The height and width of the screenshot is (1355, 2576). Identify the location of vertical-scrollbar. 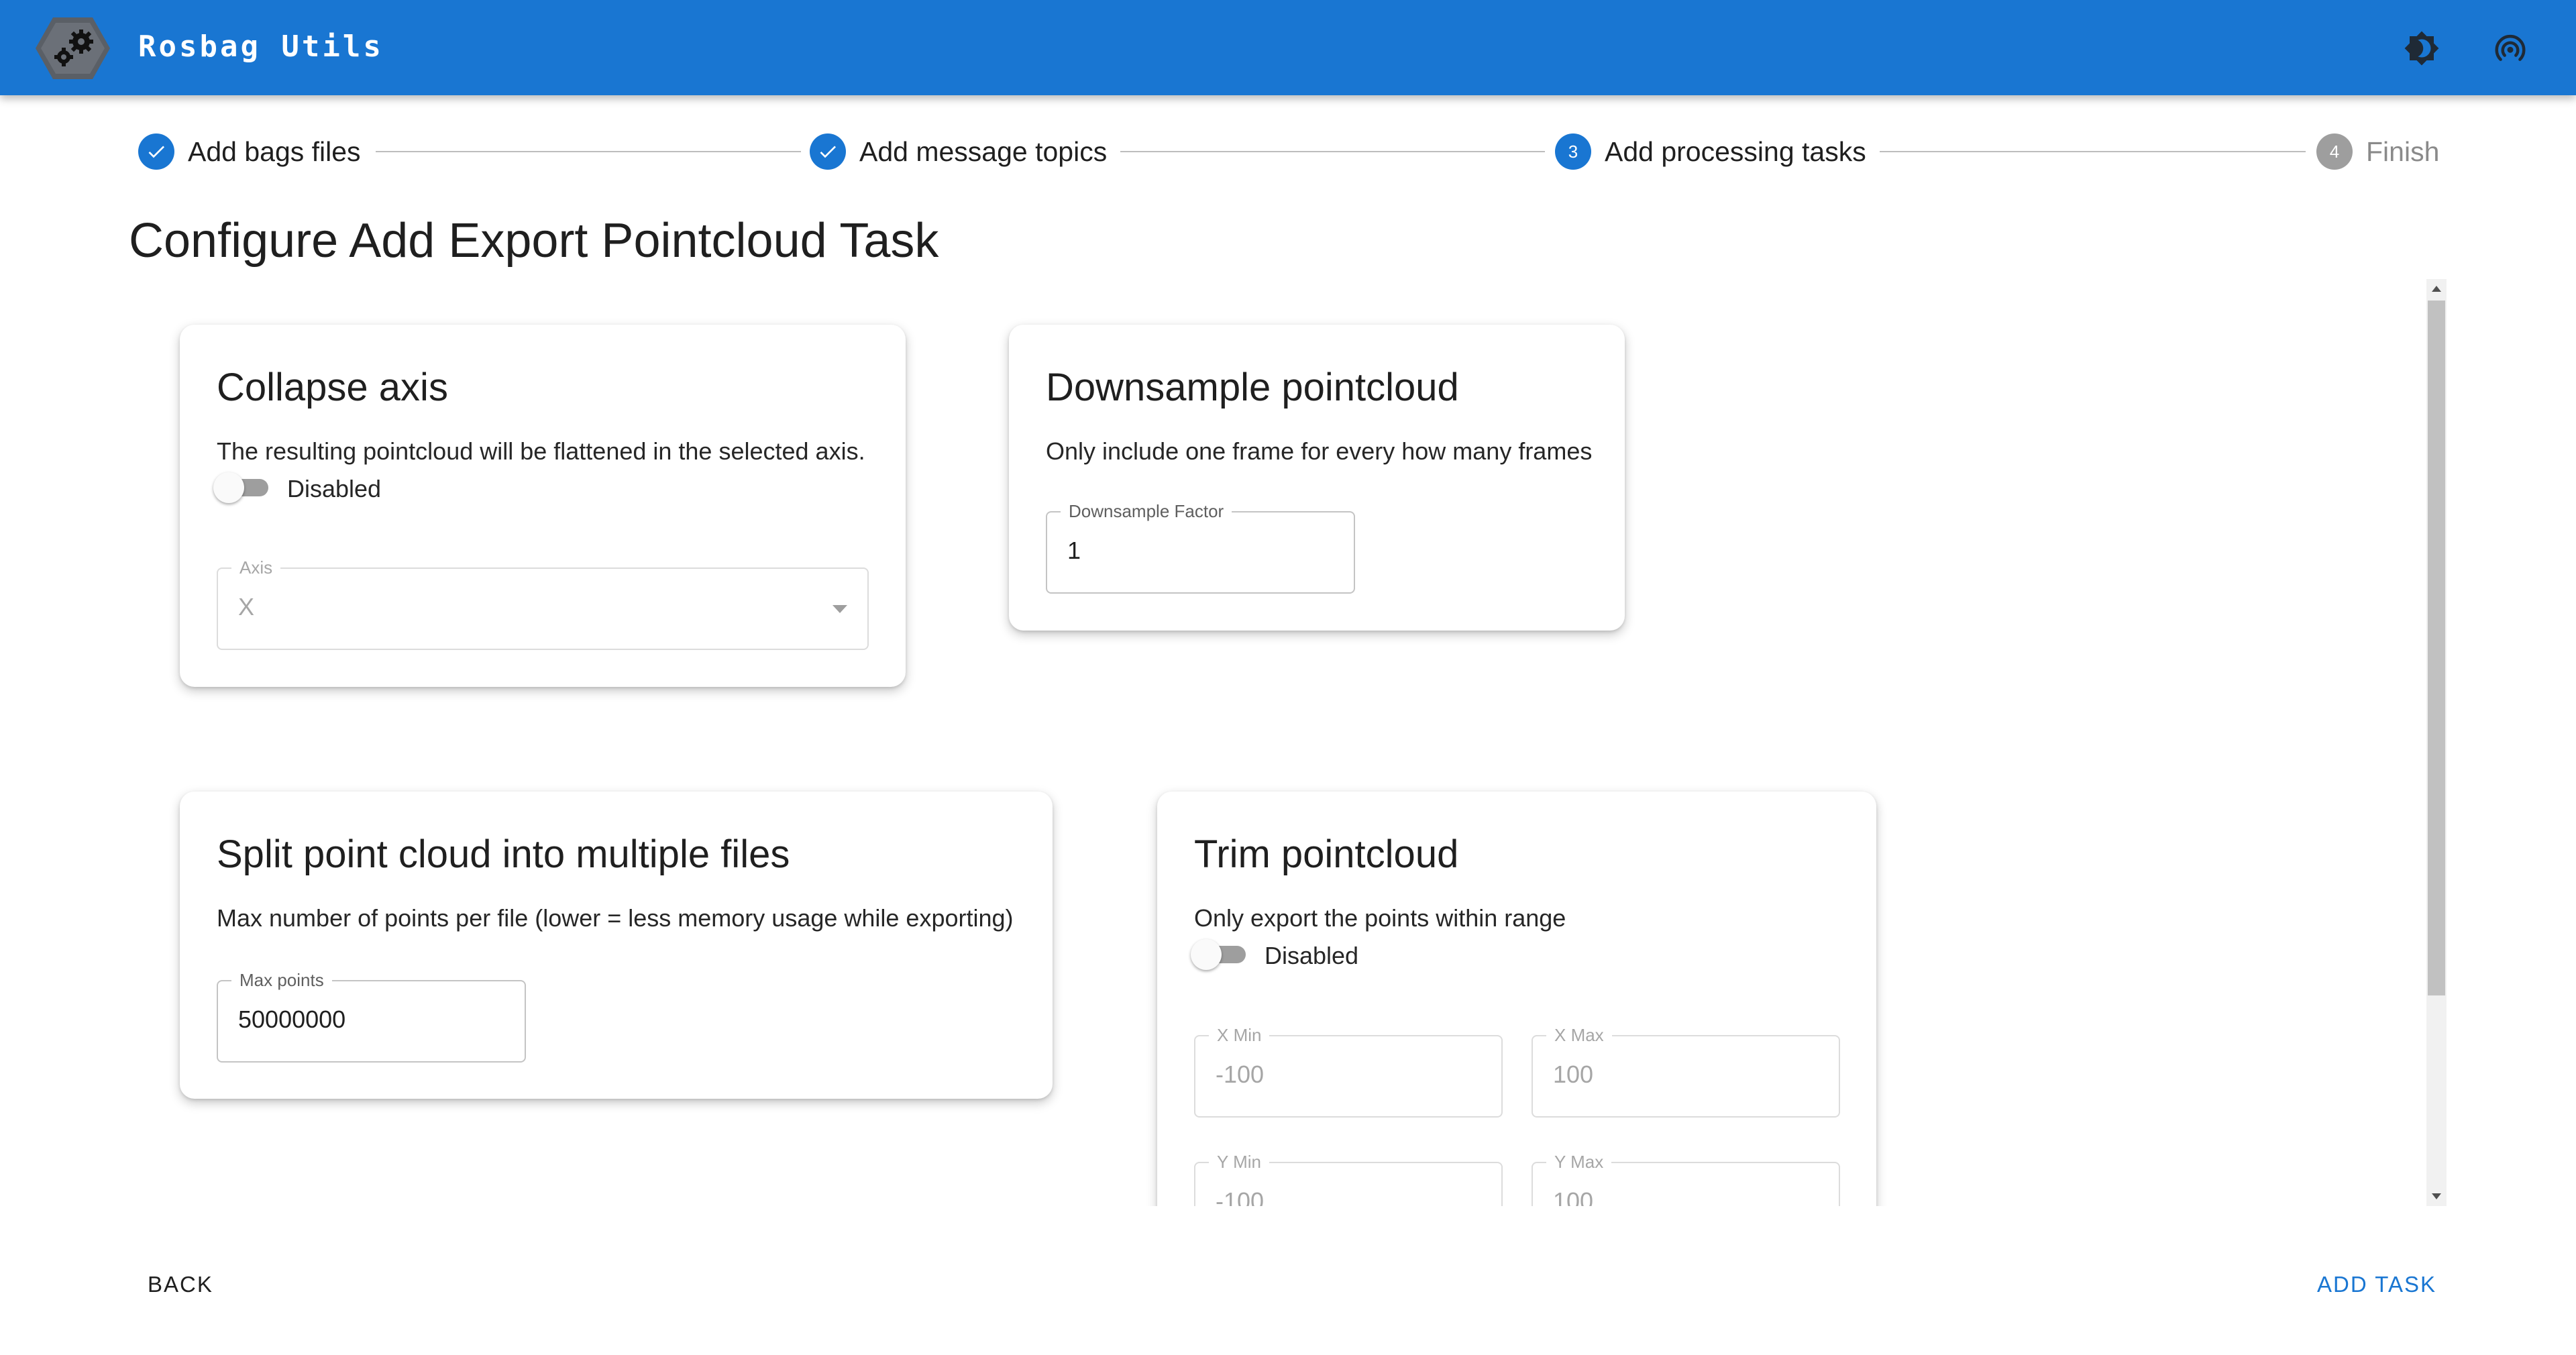
(2436, 742).